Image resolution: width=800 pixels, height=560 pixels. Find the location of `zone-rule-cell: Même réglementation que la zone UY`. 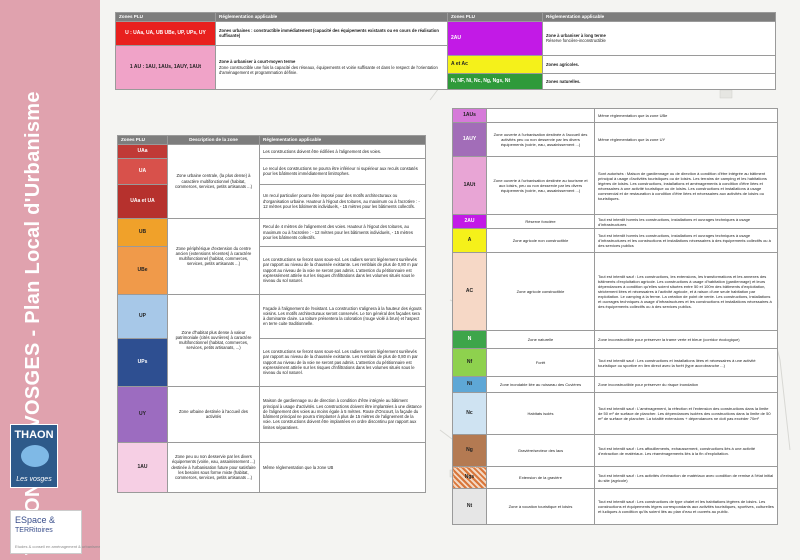

zone-rule-cell: Même réglementation que la zone UY is located at coordinates (686, 139).